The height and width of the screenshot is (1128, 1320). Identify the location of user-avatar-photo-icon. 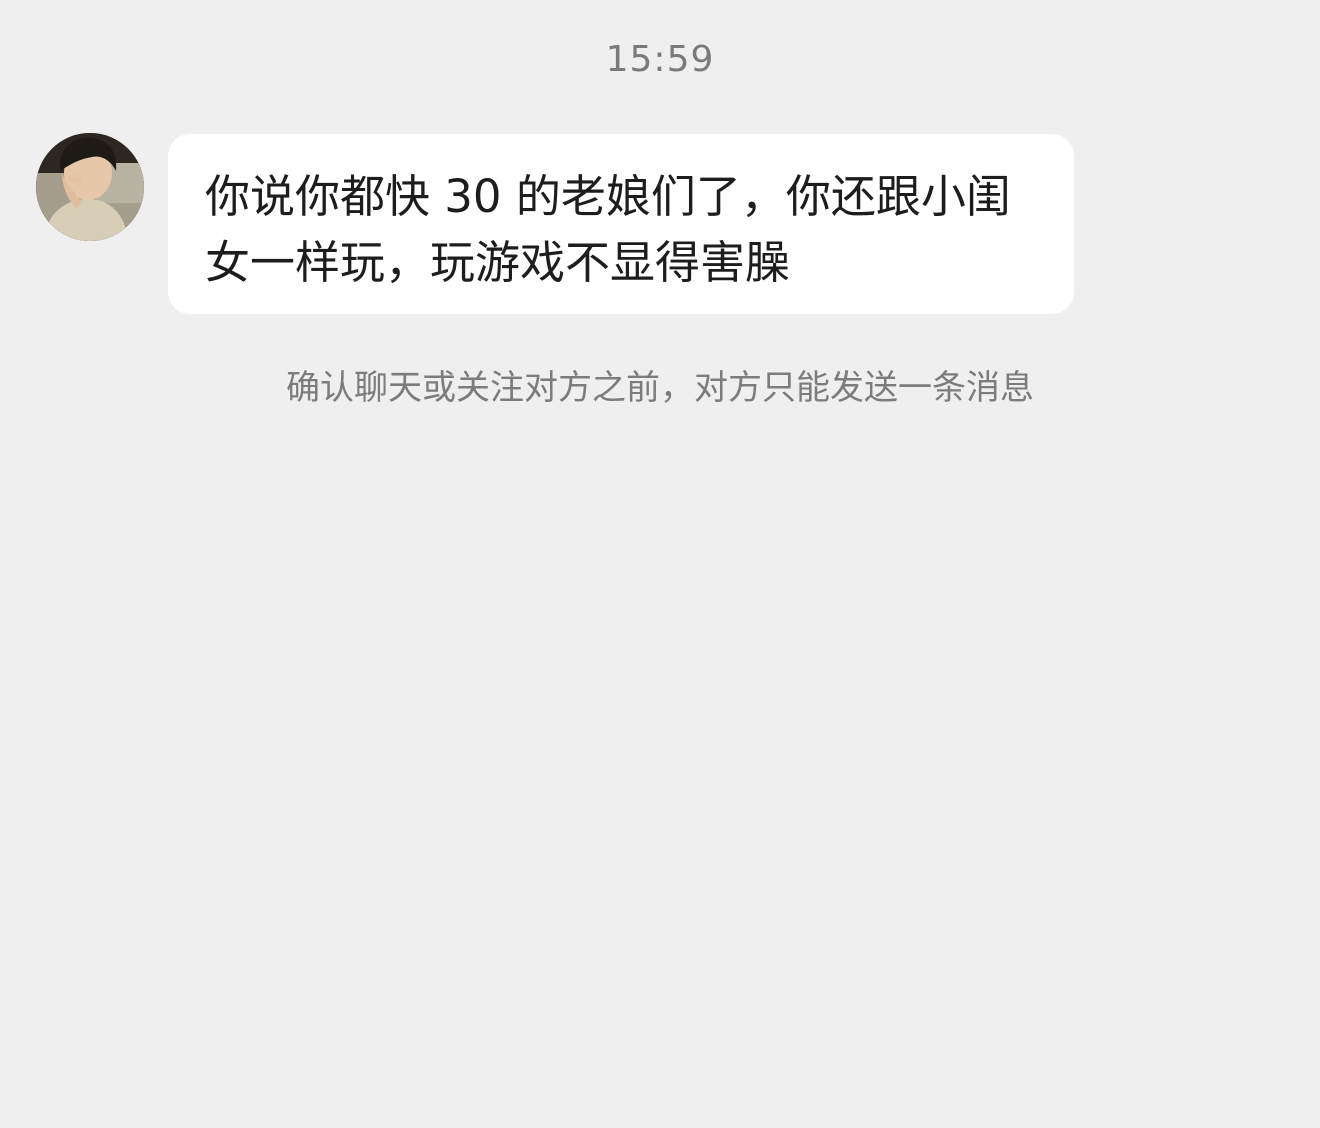
(90, 187).